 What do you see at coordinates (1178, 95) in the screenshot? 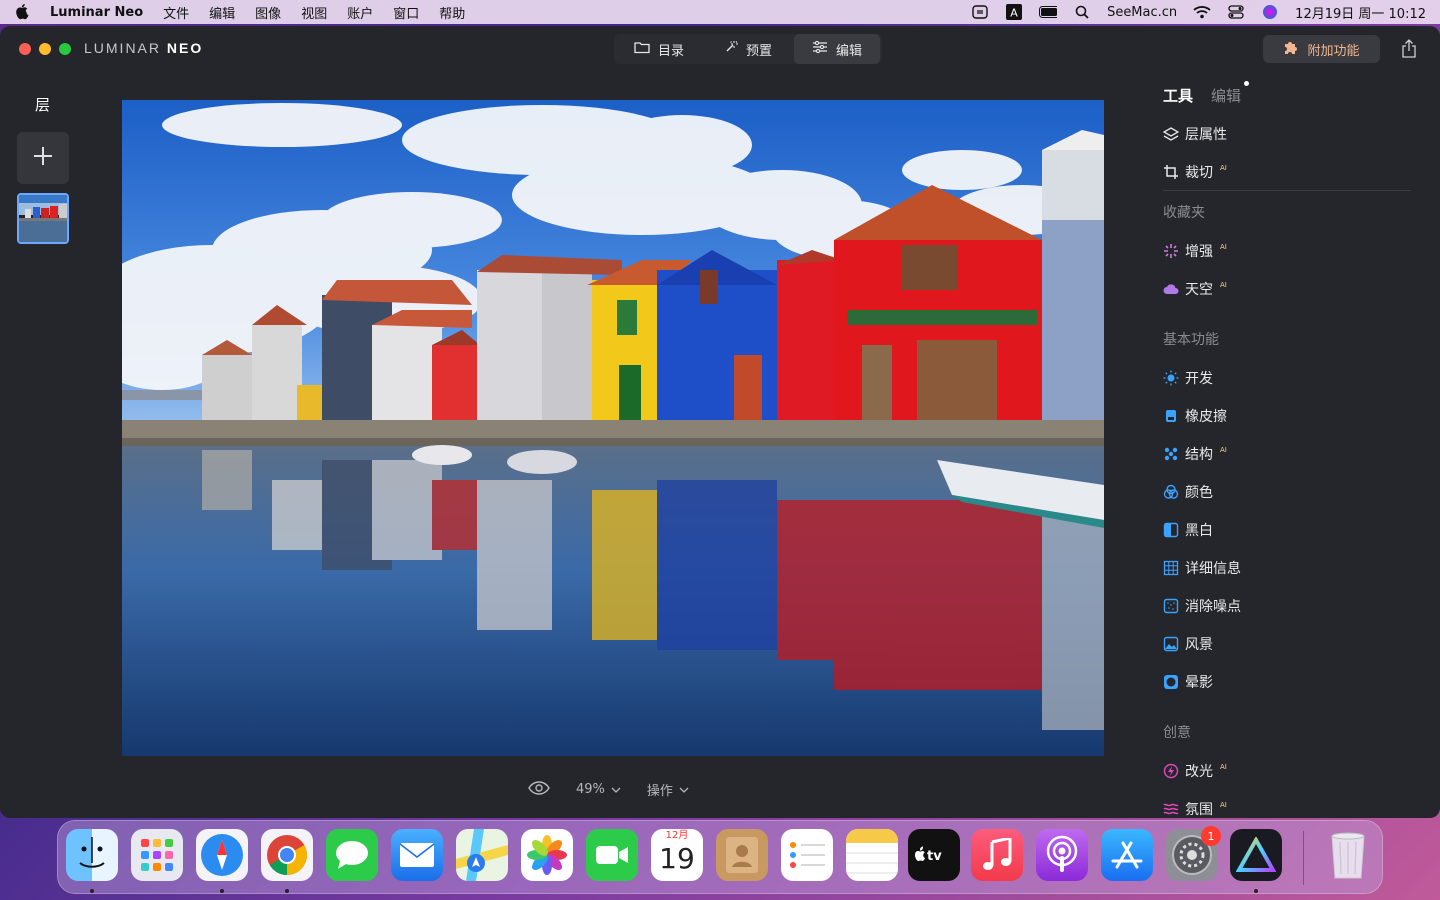
I see `tab-tools: 工具` at bounding box center [1178, 95].